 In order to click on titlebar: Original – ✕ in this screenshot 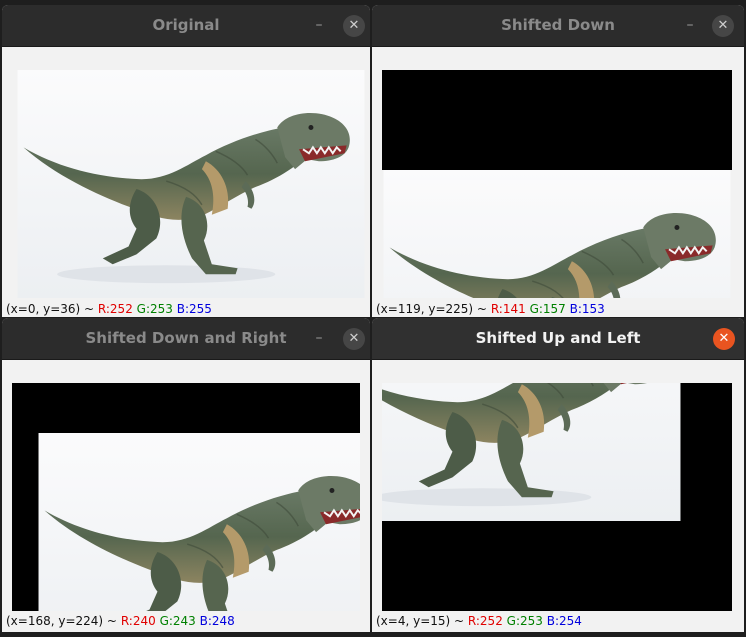, I will do `click(186, 26)`.